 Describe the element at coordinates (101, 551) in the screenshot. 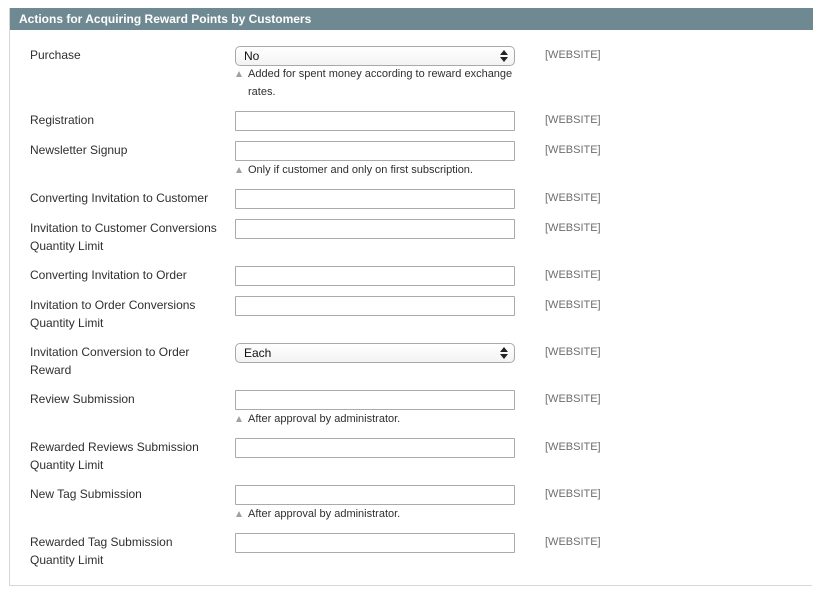

I see `tag-limit-label: Rewarded Tag Submission Quantity Limit` at that location.